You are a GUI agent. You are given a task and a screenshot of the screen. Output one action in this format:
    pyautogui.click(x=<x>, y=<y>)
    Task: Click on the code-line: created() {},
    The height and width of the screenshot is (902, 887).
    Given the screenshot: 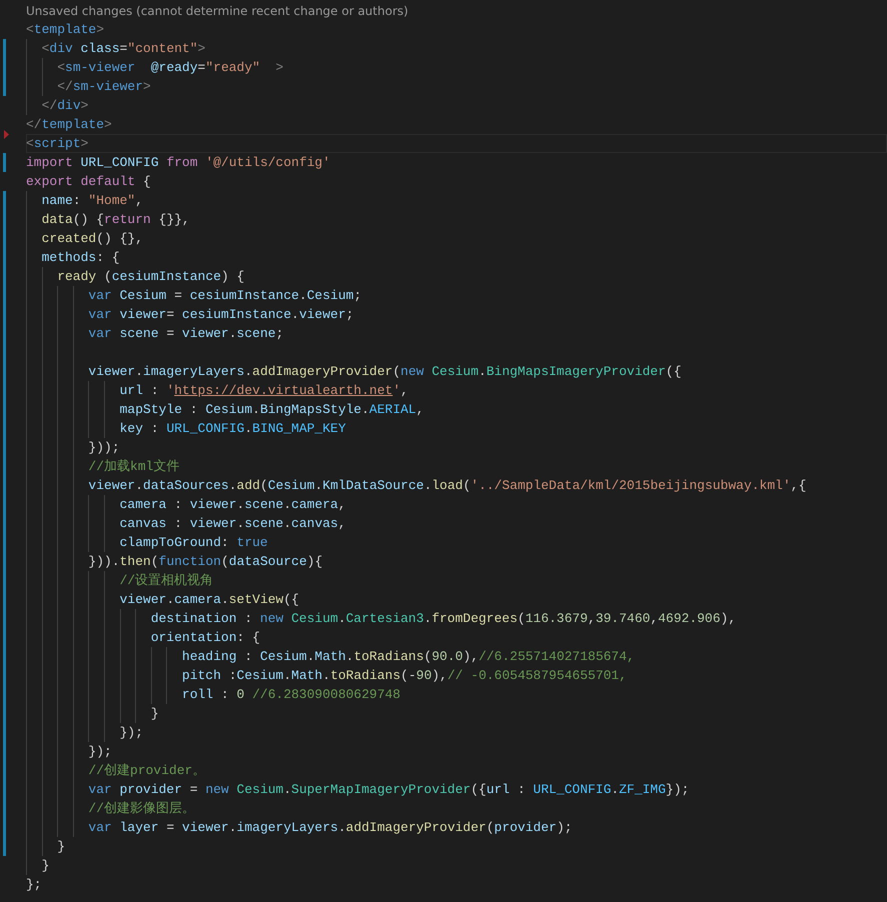 What is the action you would take?
    pyautogui.click(x=92, y=238)
    